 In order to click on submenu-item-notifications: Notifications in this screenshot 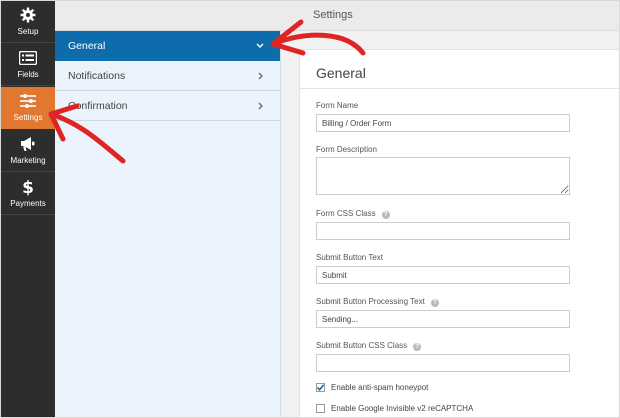, I will do `click(167, 76)`.